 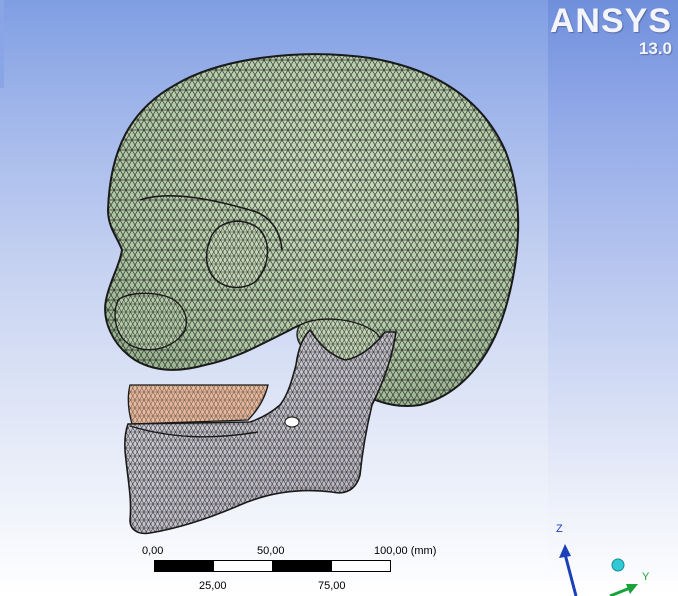 I want to click on upper-teeth, so click(x=198, y=404).